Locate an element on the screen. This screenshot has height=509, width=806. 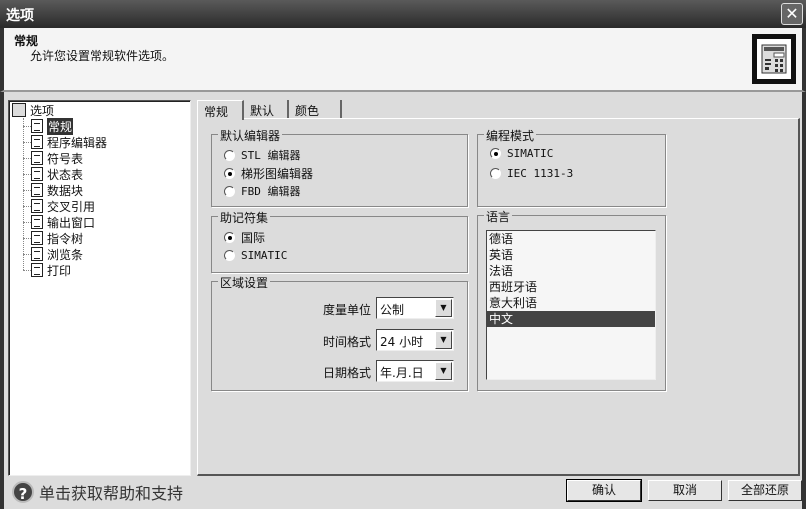
header-description: 允许您设置常规软件选项。 is located at coordinates (102, 56).